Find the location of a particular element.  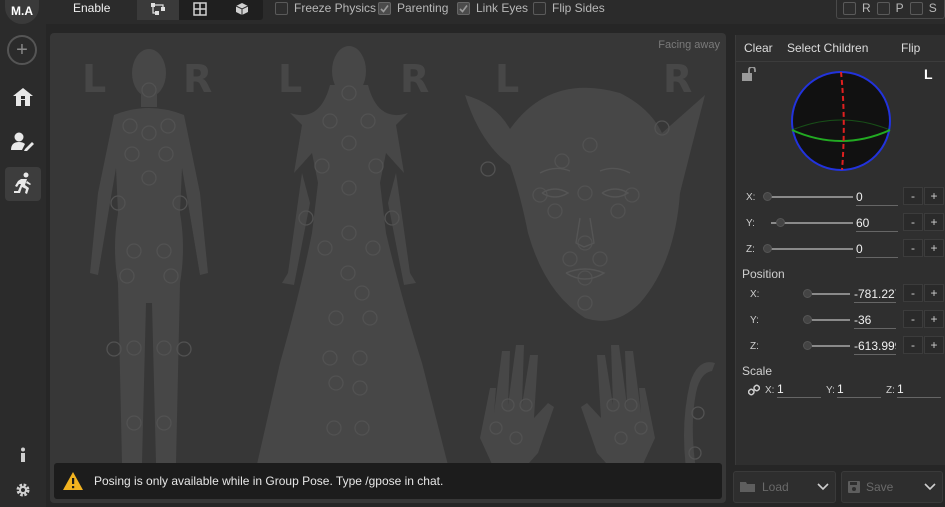

clear-button: Clear is located at coordinates (758, 48).